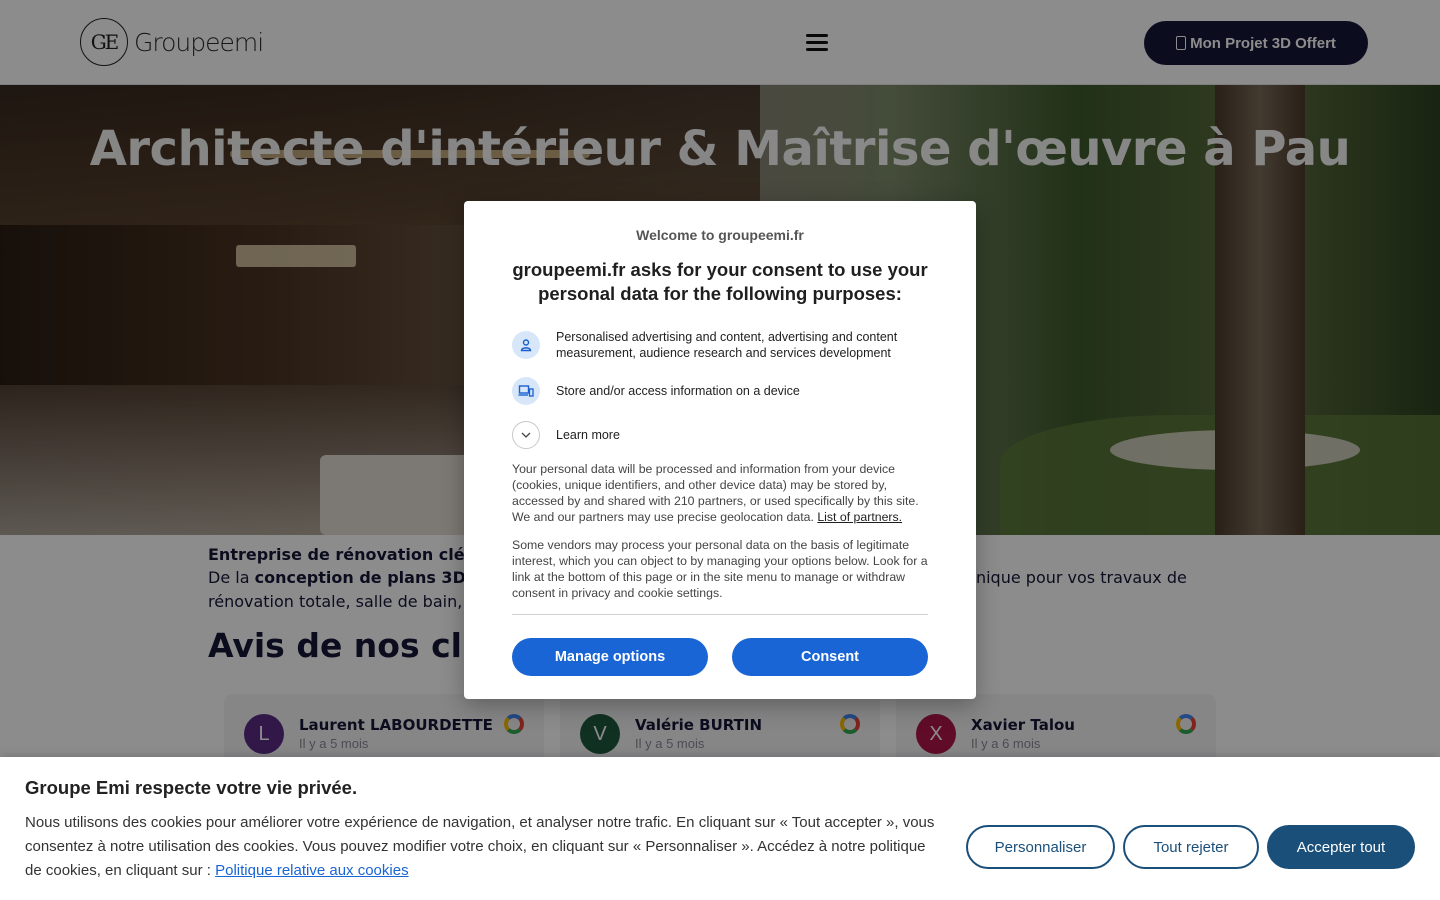 The width and height of the screenshot is (1440, 900). I want to click on partners-link: List of partners., so click(859, 517).